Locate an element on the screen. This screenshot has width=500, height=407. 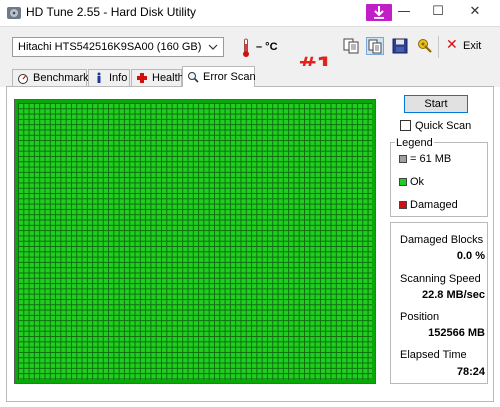
exit-label: Exit is located at coordinates (472, 46).